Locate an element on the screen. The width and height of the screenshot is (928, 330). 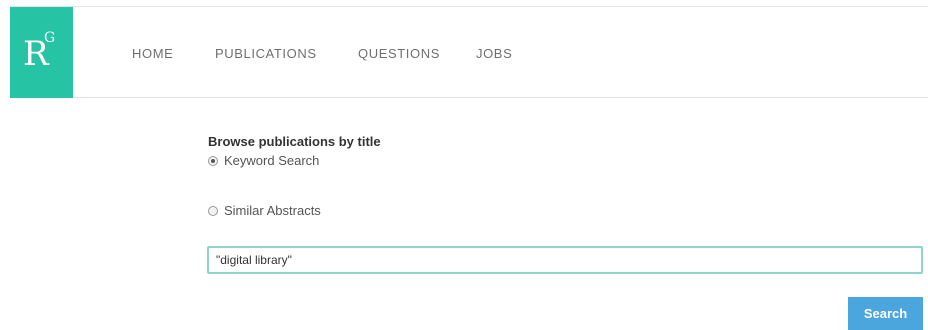
search-input is located at coordinates (565, 260).